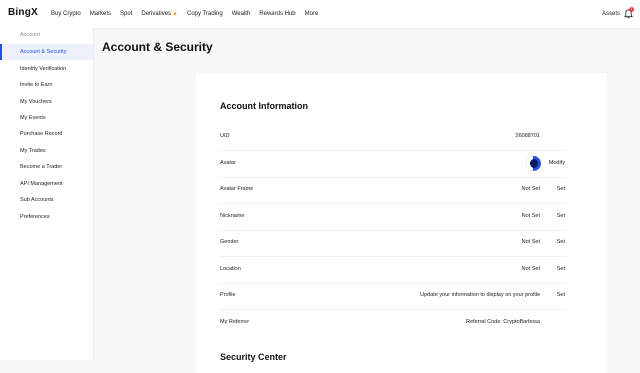  Describe the element at coordinates (395, 243) in the screenshot. I see `gender-row: Gender Not Set Set` at that location.